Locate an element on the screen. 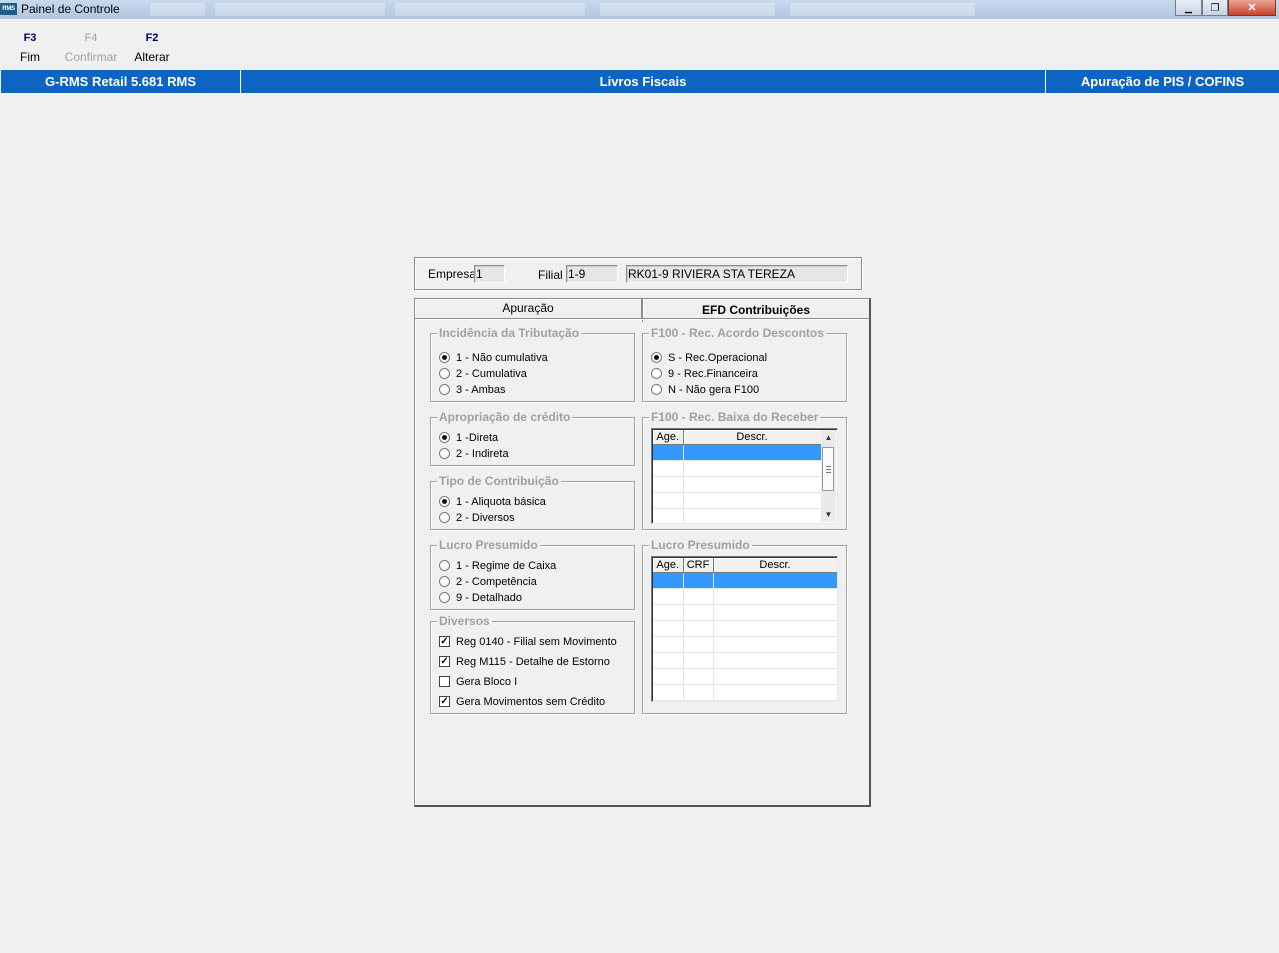 The width and height of the screenshot is (1279, 953). apropriacao-title: Apropriação de crédito is located at coordinates (505, 417).